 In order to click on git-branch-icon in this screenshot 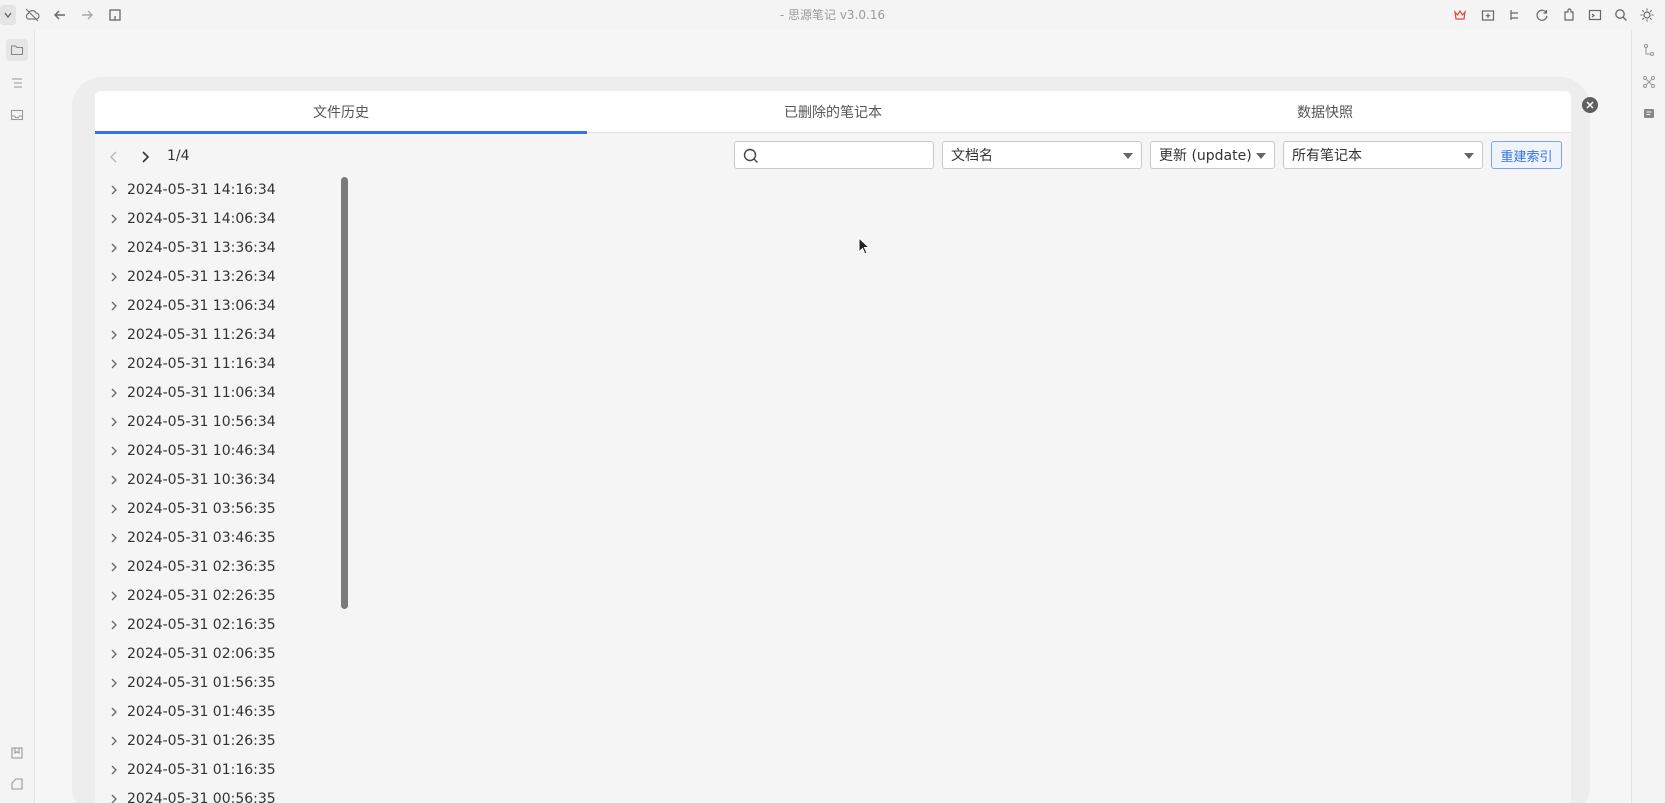, I will do `click(1649, 50)`.